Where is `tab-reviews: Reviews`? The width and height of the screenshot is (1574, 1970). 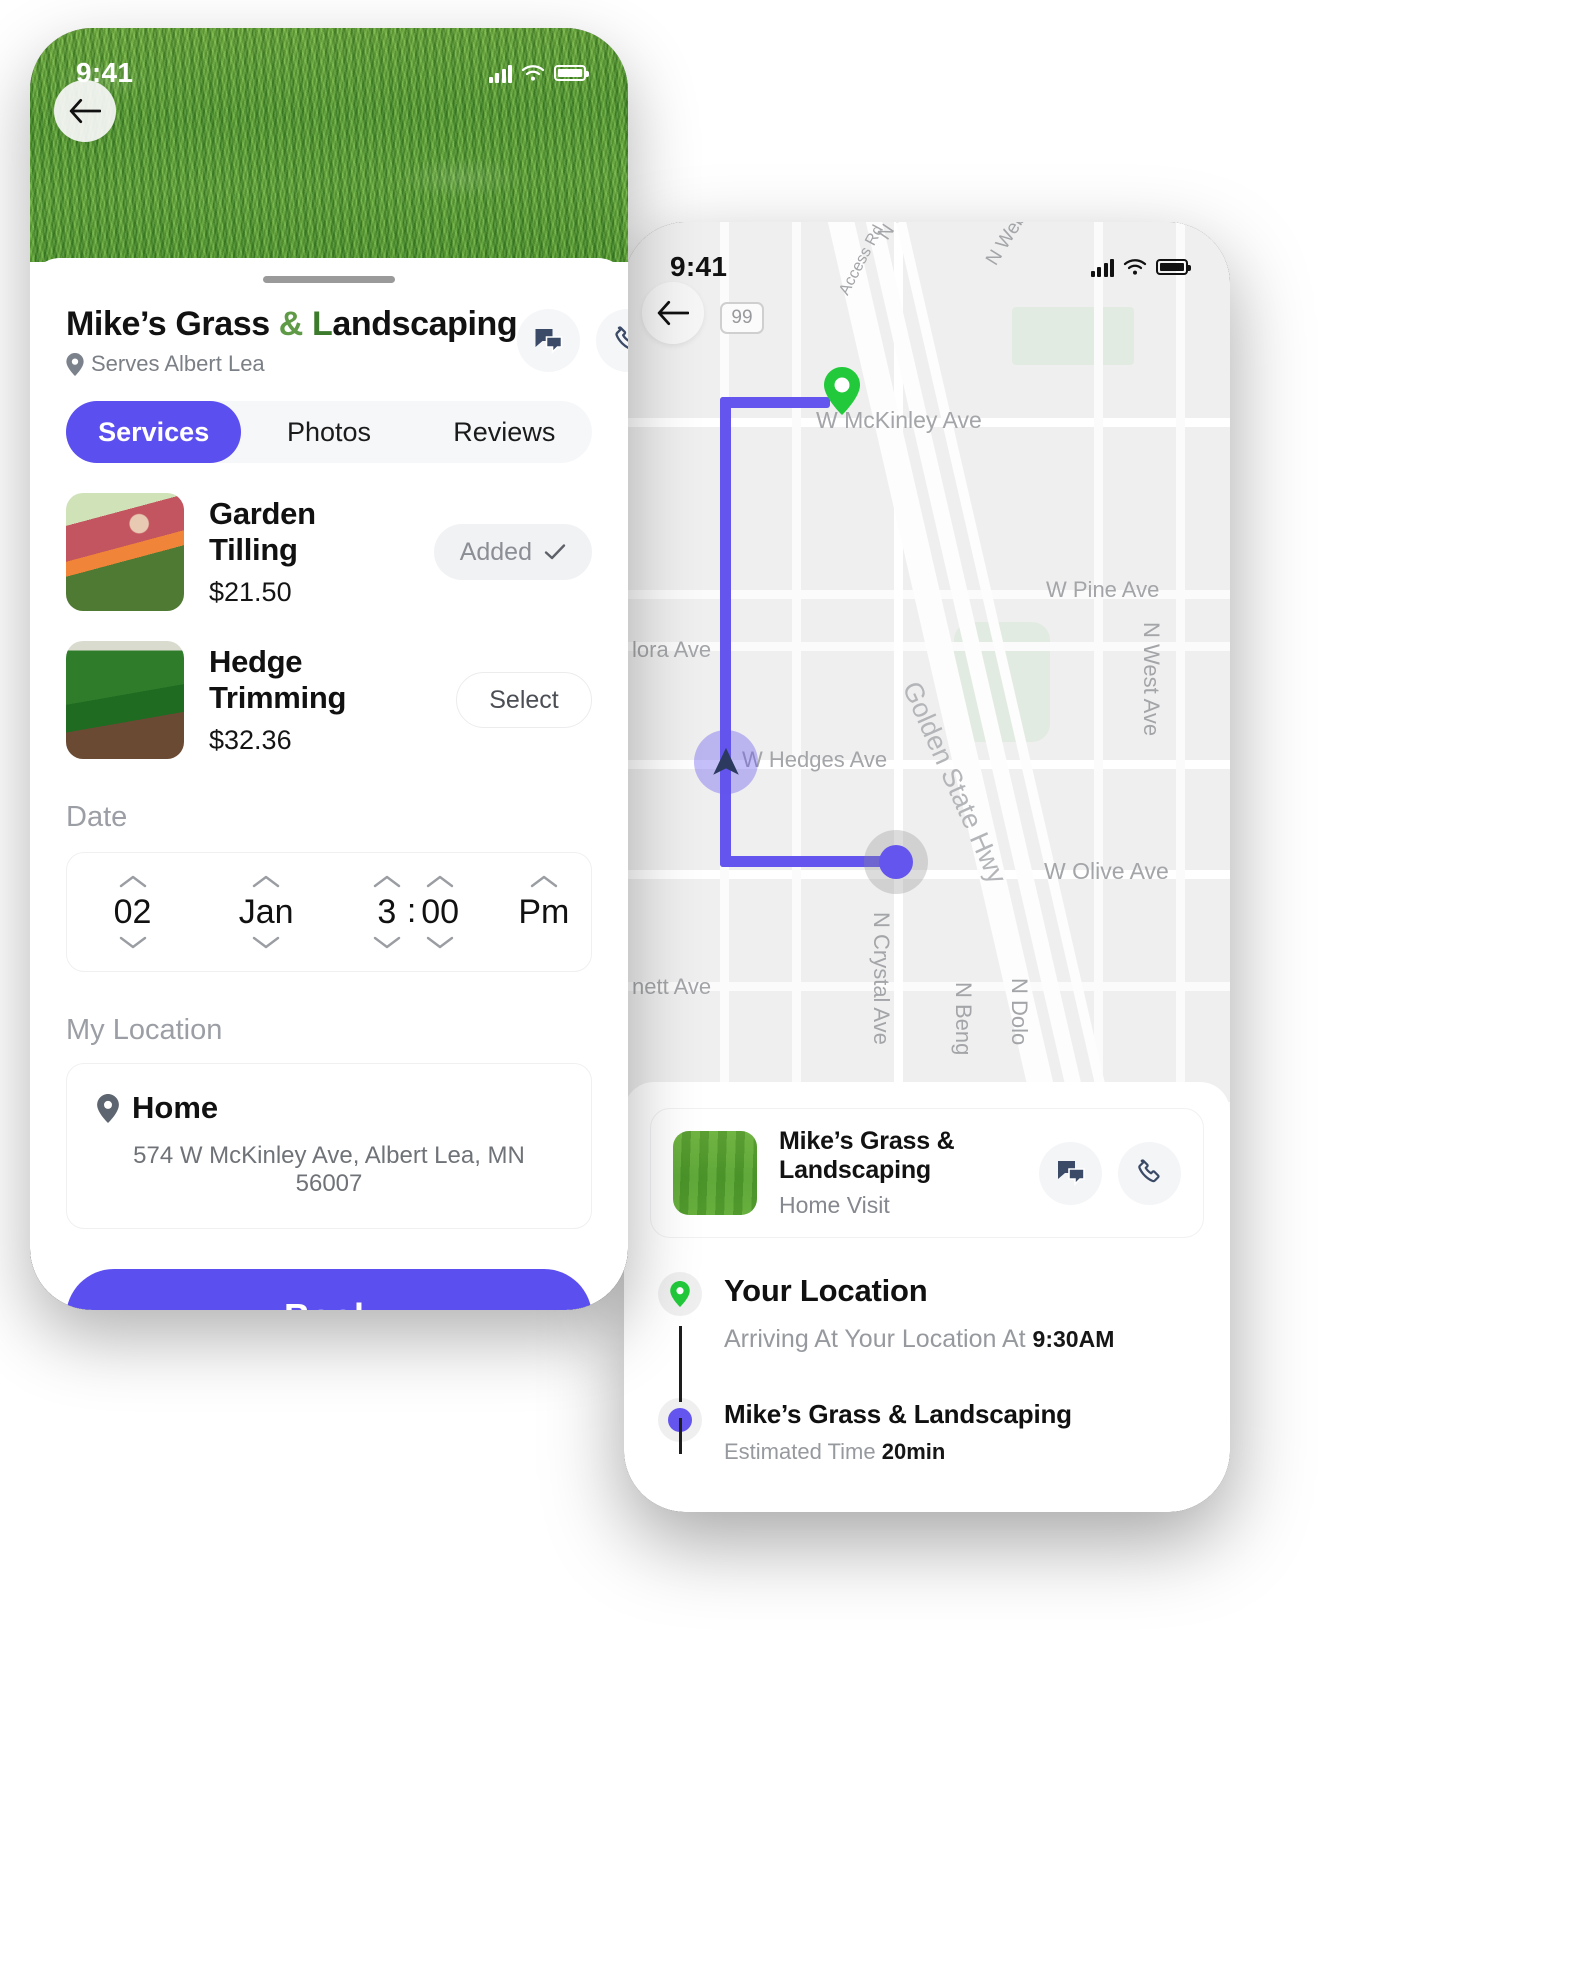
tab-reviews: Reviews is located at coordinates (504, 432).